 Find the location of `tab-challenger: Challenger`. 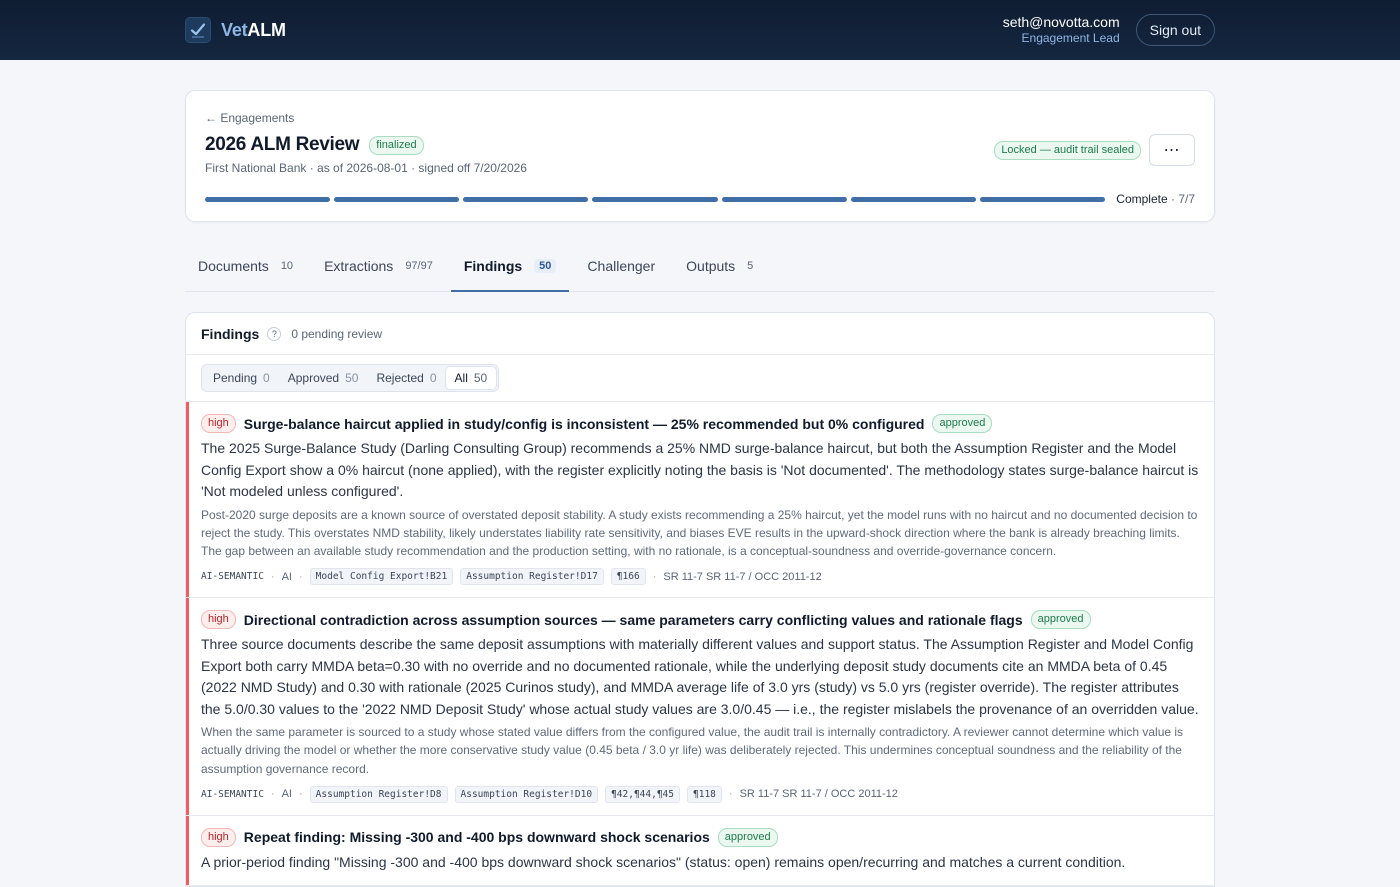

tab-challenger: Challenger is located at coordinates (621, 265).